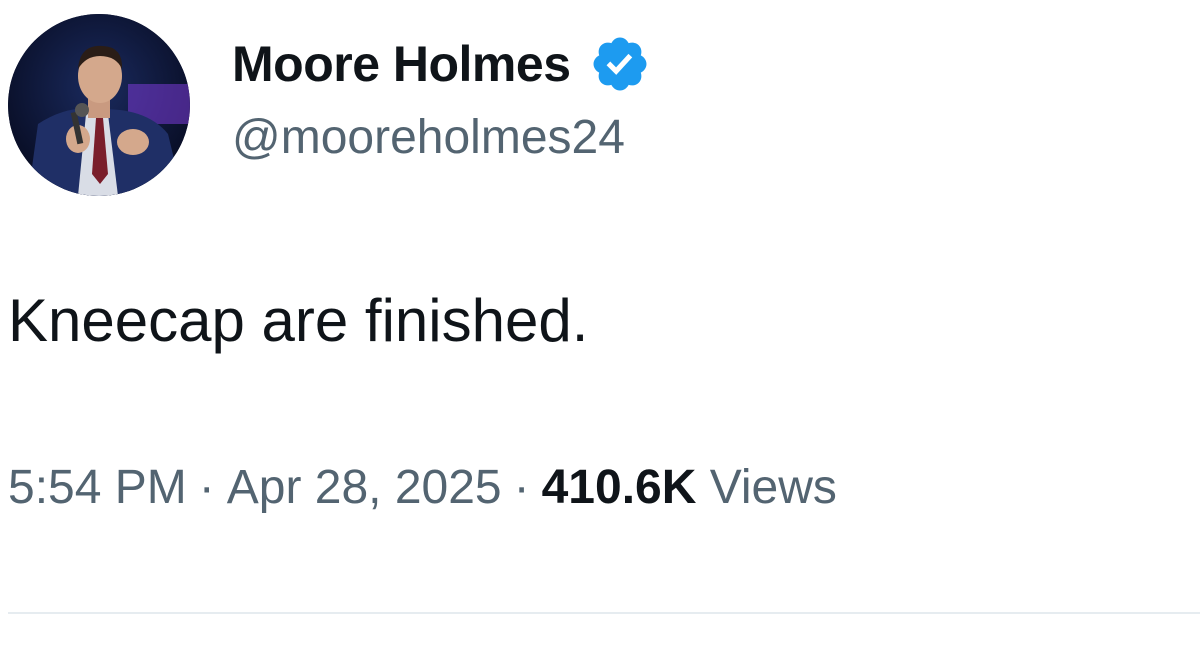 Image resolution: width=1200 pixels, height=669 pixels. I want to click on user-handle: @mooreholmes24, so click(441, 138).